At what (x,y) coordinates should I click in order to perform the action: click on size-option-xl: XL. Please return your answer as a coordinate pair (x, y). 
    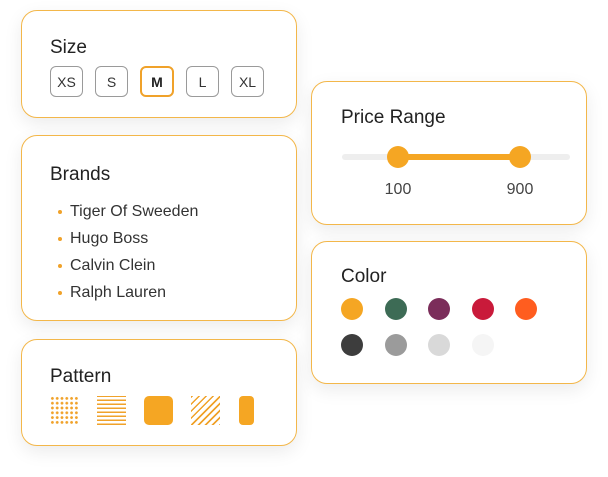
    Looking at the image, I should click on (247, 81).